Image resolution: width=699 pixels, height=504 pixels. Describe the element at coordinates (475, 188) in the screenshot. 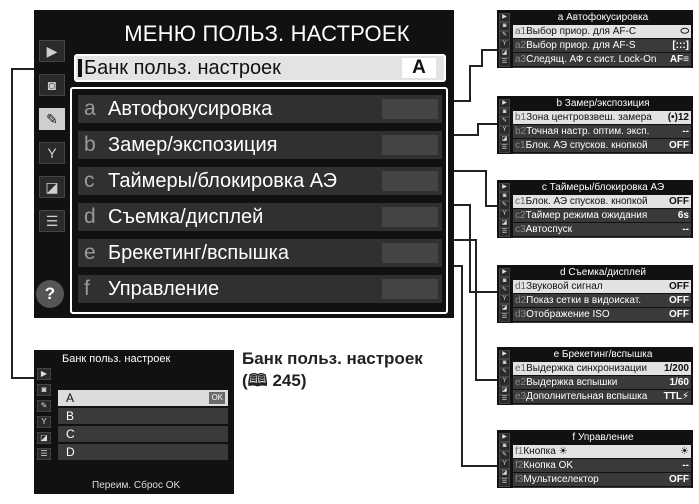

I see `connector-c` at that location.